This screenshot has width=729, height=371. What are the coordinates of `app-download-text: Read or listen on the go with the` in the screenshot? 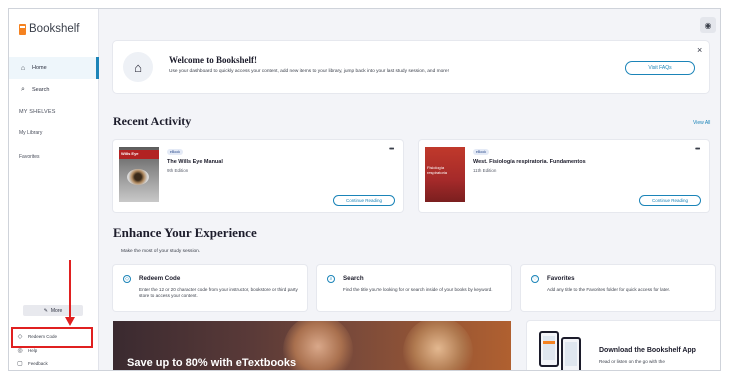 It's located at (632, 361).